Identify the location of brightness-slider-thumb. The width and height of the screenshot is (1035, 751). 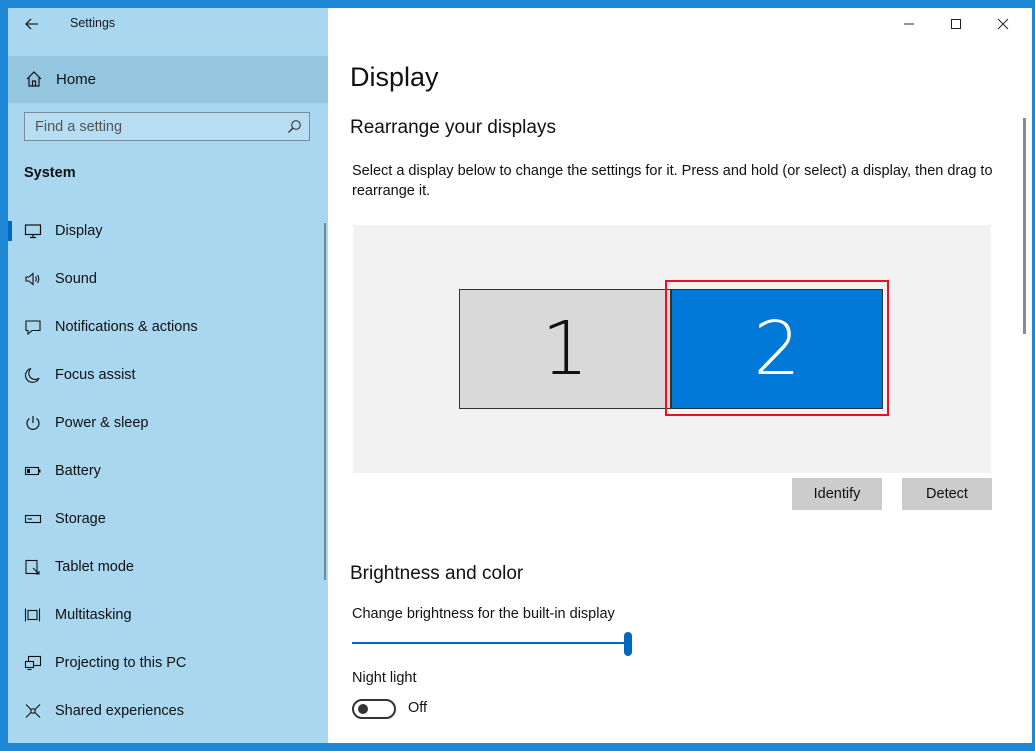
(628, 644).